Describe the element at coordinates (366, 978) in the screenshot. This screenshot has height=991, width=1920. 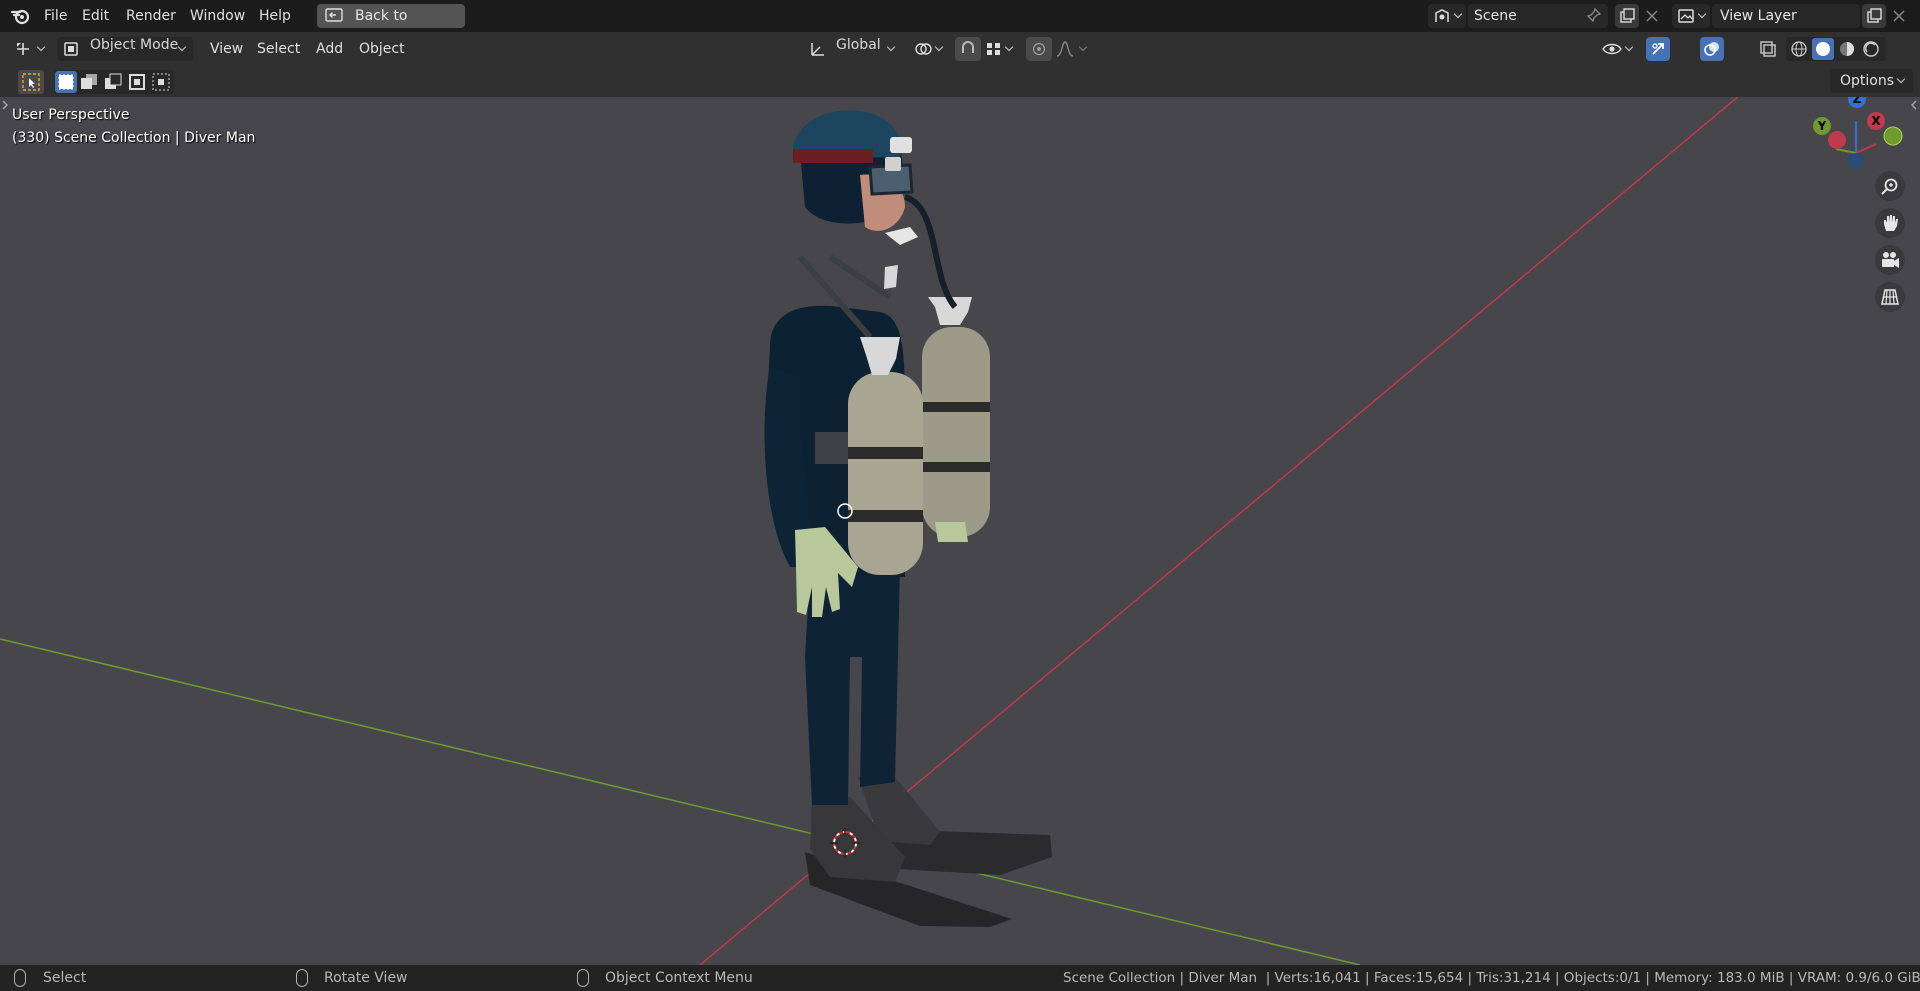
I see `status-rotate-hint: Rotate View` at that location.